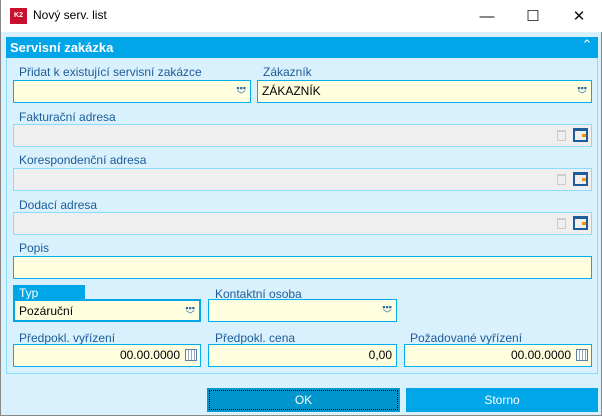  What do you see at coordinates (107, 310) in the screenshot?
I see `service-type-select: Pozáruční ▪▪▪ ﹀` at bounding box center [107, 310].